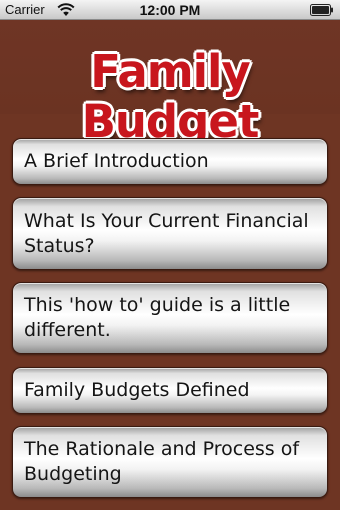 The width and height of the screenshot is (340, 510). I want to click on status-time: 12:00 PM, so click(170, 10).